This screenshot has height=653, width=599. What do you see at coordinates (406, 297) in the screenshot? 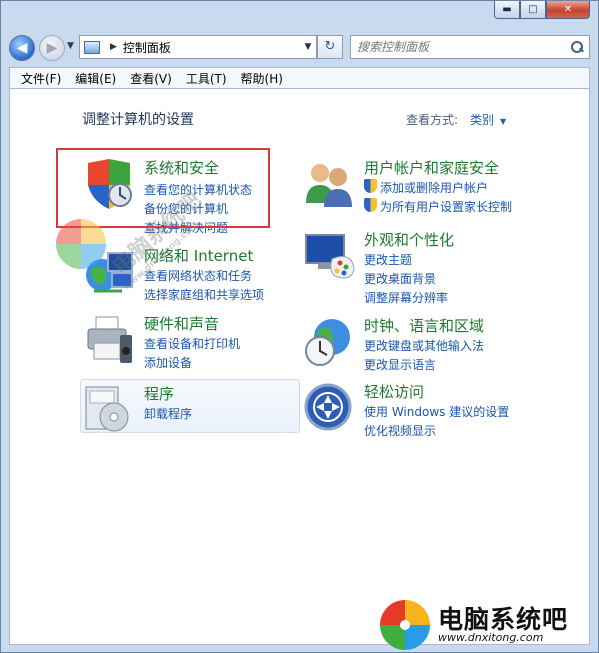
I see `link-screen-resolution: 调整屏幕分辨率` at bounding box center [406, 297].